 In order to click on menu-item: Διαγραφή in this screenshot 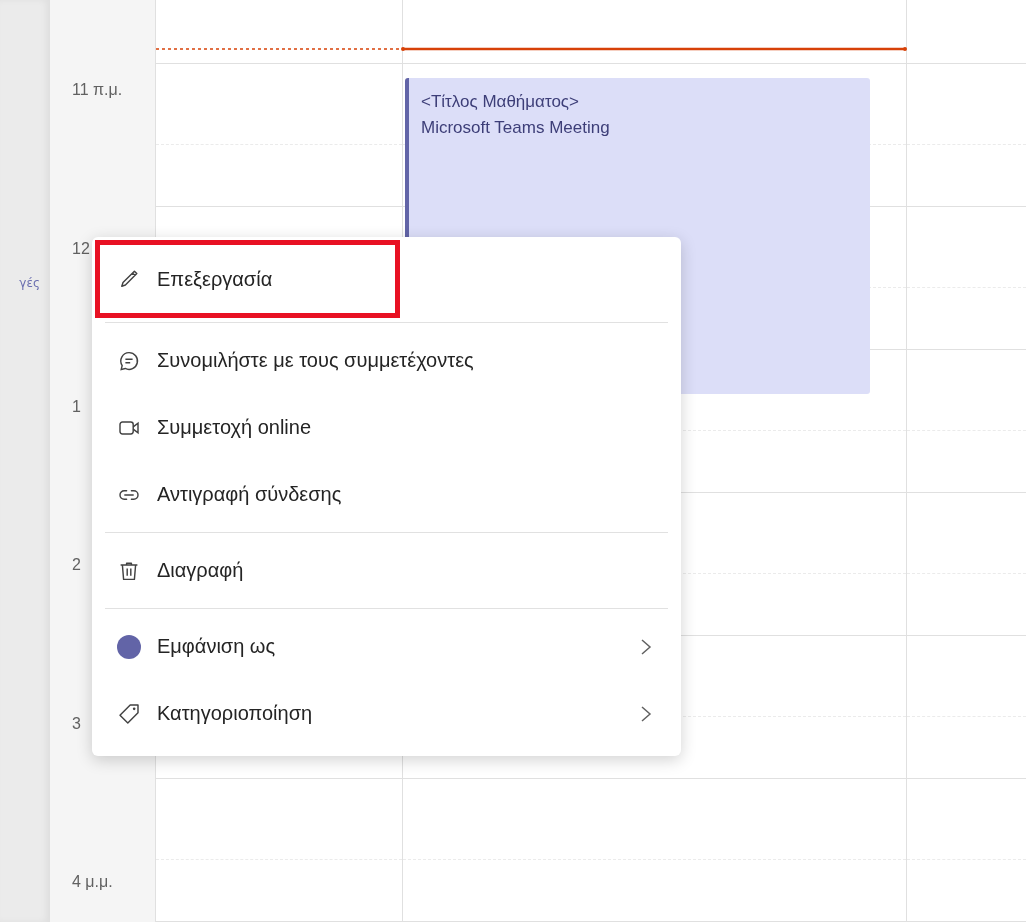, I will do `click(386, 570)`.